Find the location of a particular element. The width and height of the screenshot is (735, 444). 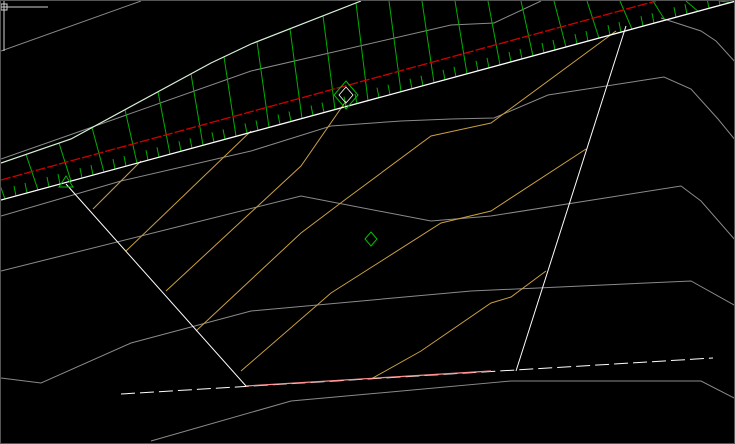

proposed-contour is located at coordinates (458, 325).